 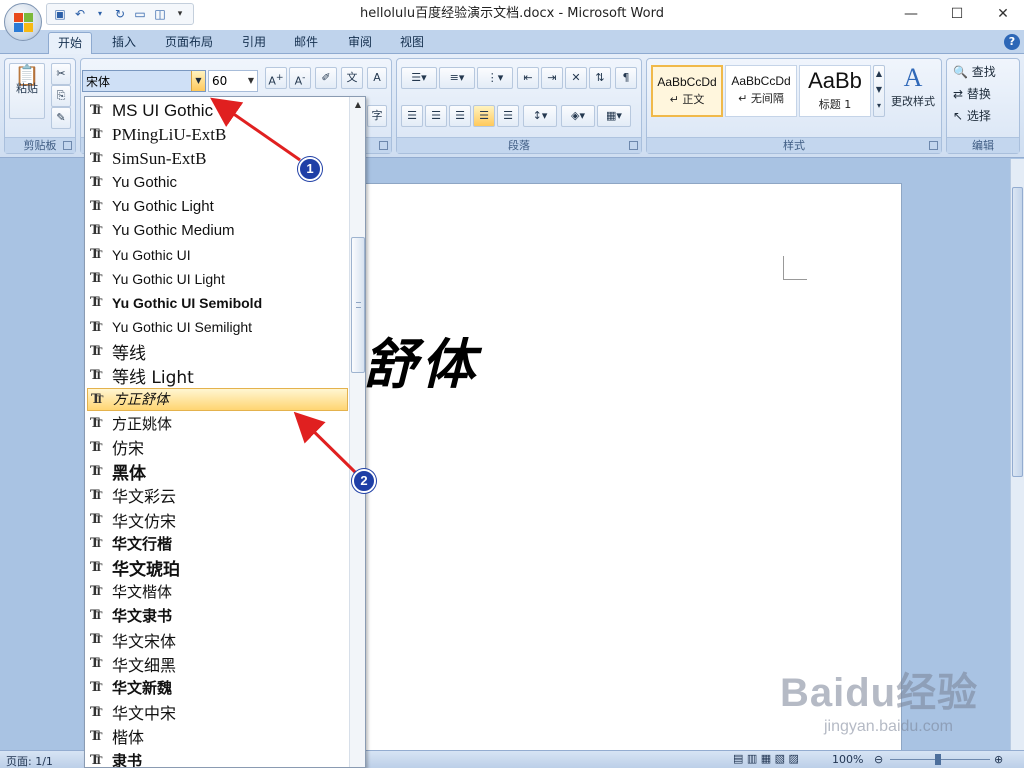 What do you see at coordinates (124, 43) in the screenshot?
I see `tab-insert: 插入` at bounding box center [124, 43].